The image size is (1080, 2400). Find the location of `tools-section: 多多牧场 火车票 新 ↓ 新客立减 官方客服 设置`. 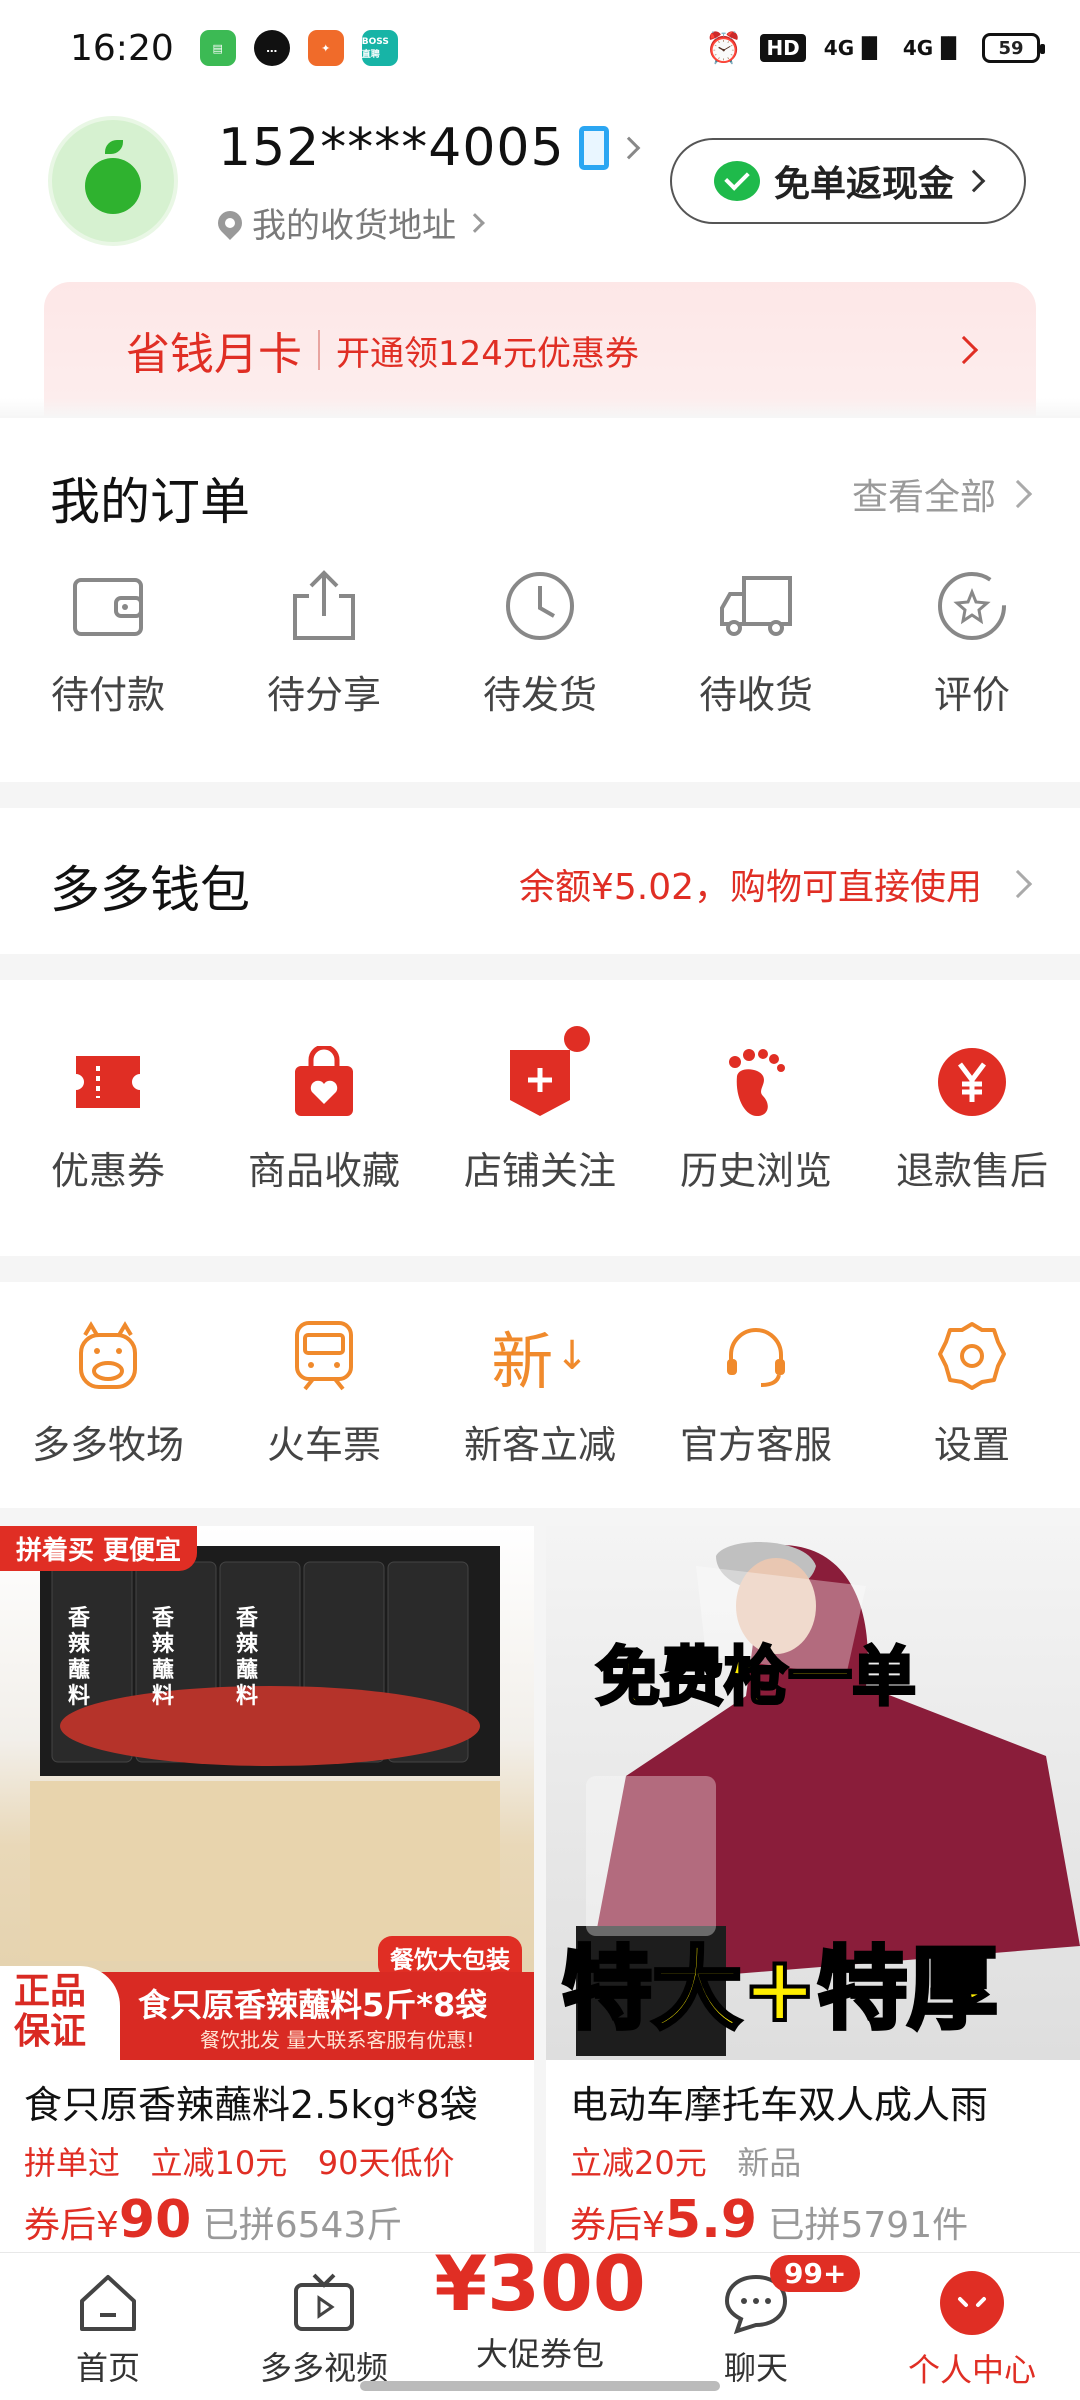

tools-section: 多多牧场 火车票 新 ↓ 新客立减 官方客服 设置 is located at coordinates (540, 1395).